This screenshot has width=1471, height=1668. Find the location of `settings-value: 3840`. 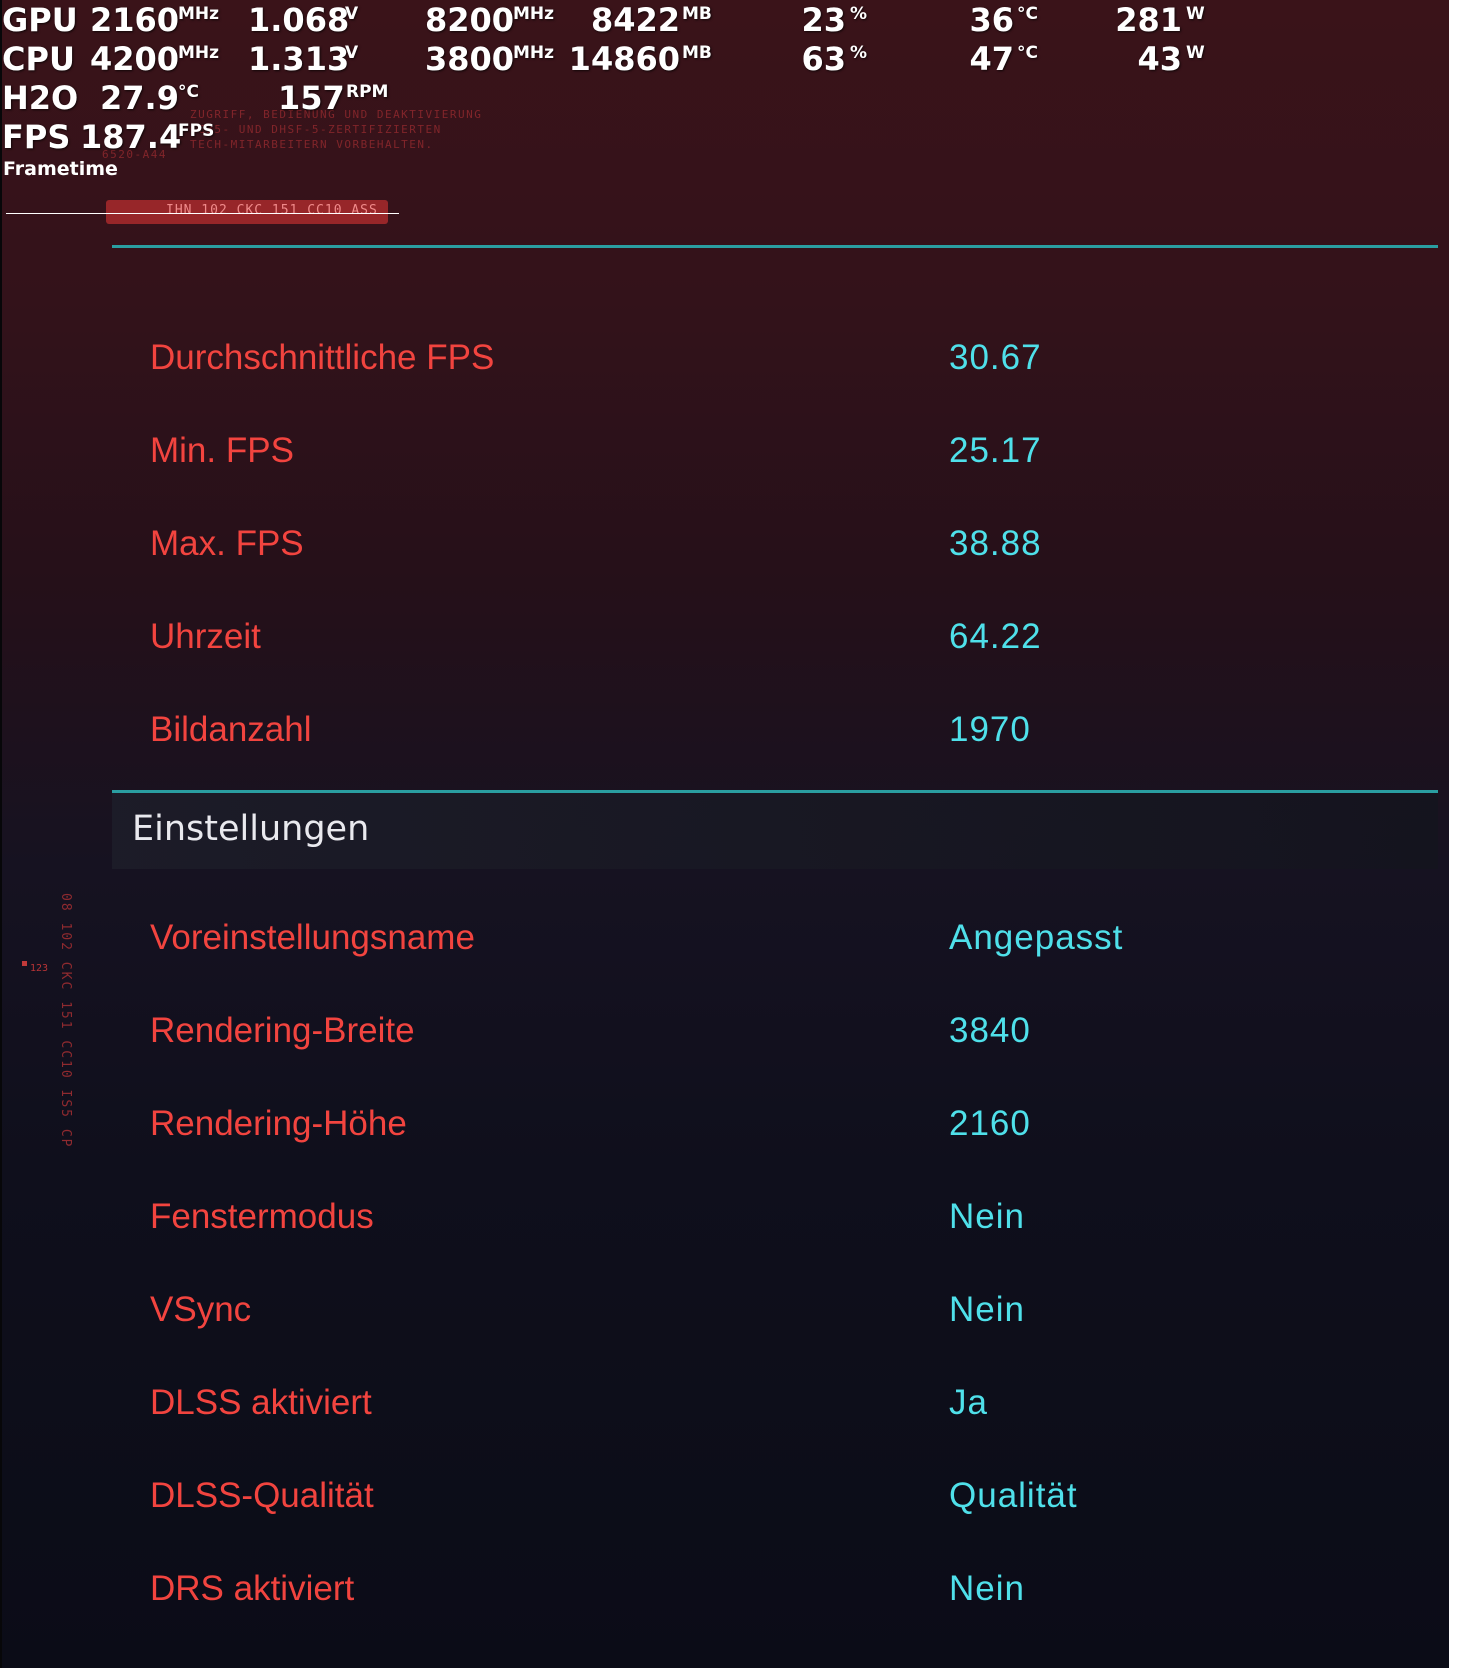

settings-value: 3840 is located at coordinates (990, 1030).